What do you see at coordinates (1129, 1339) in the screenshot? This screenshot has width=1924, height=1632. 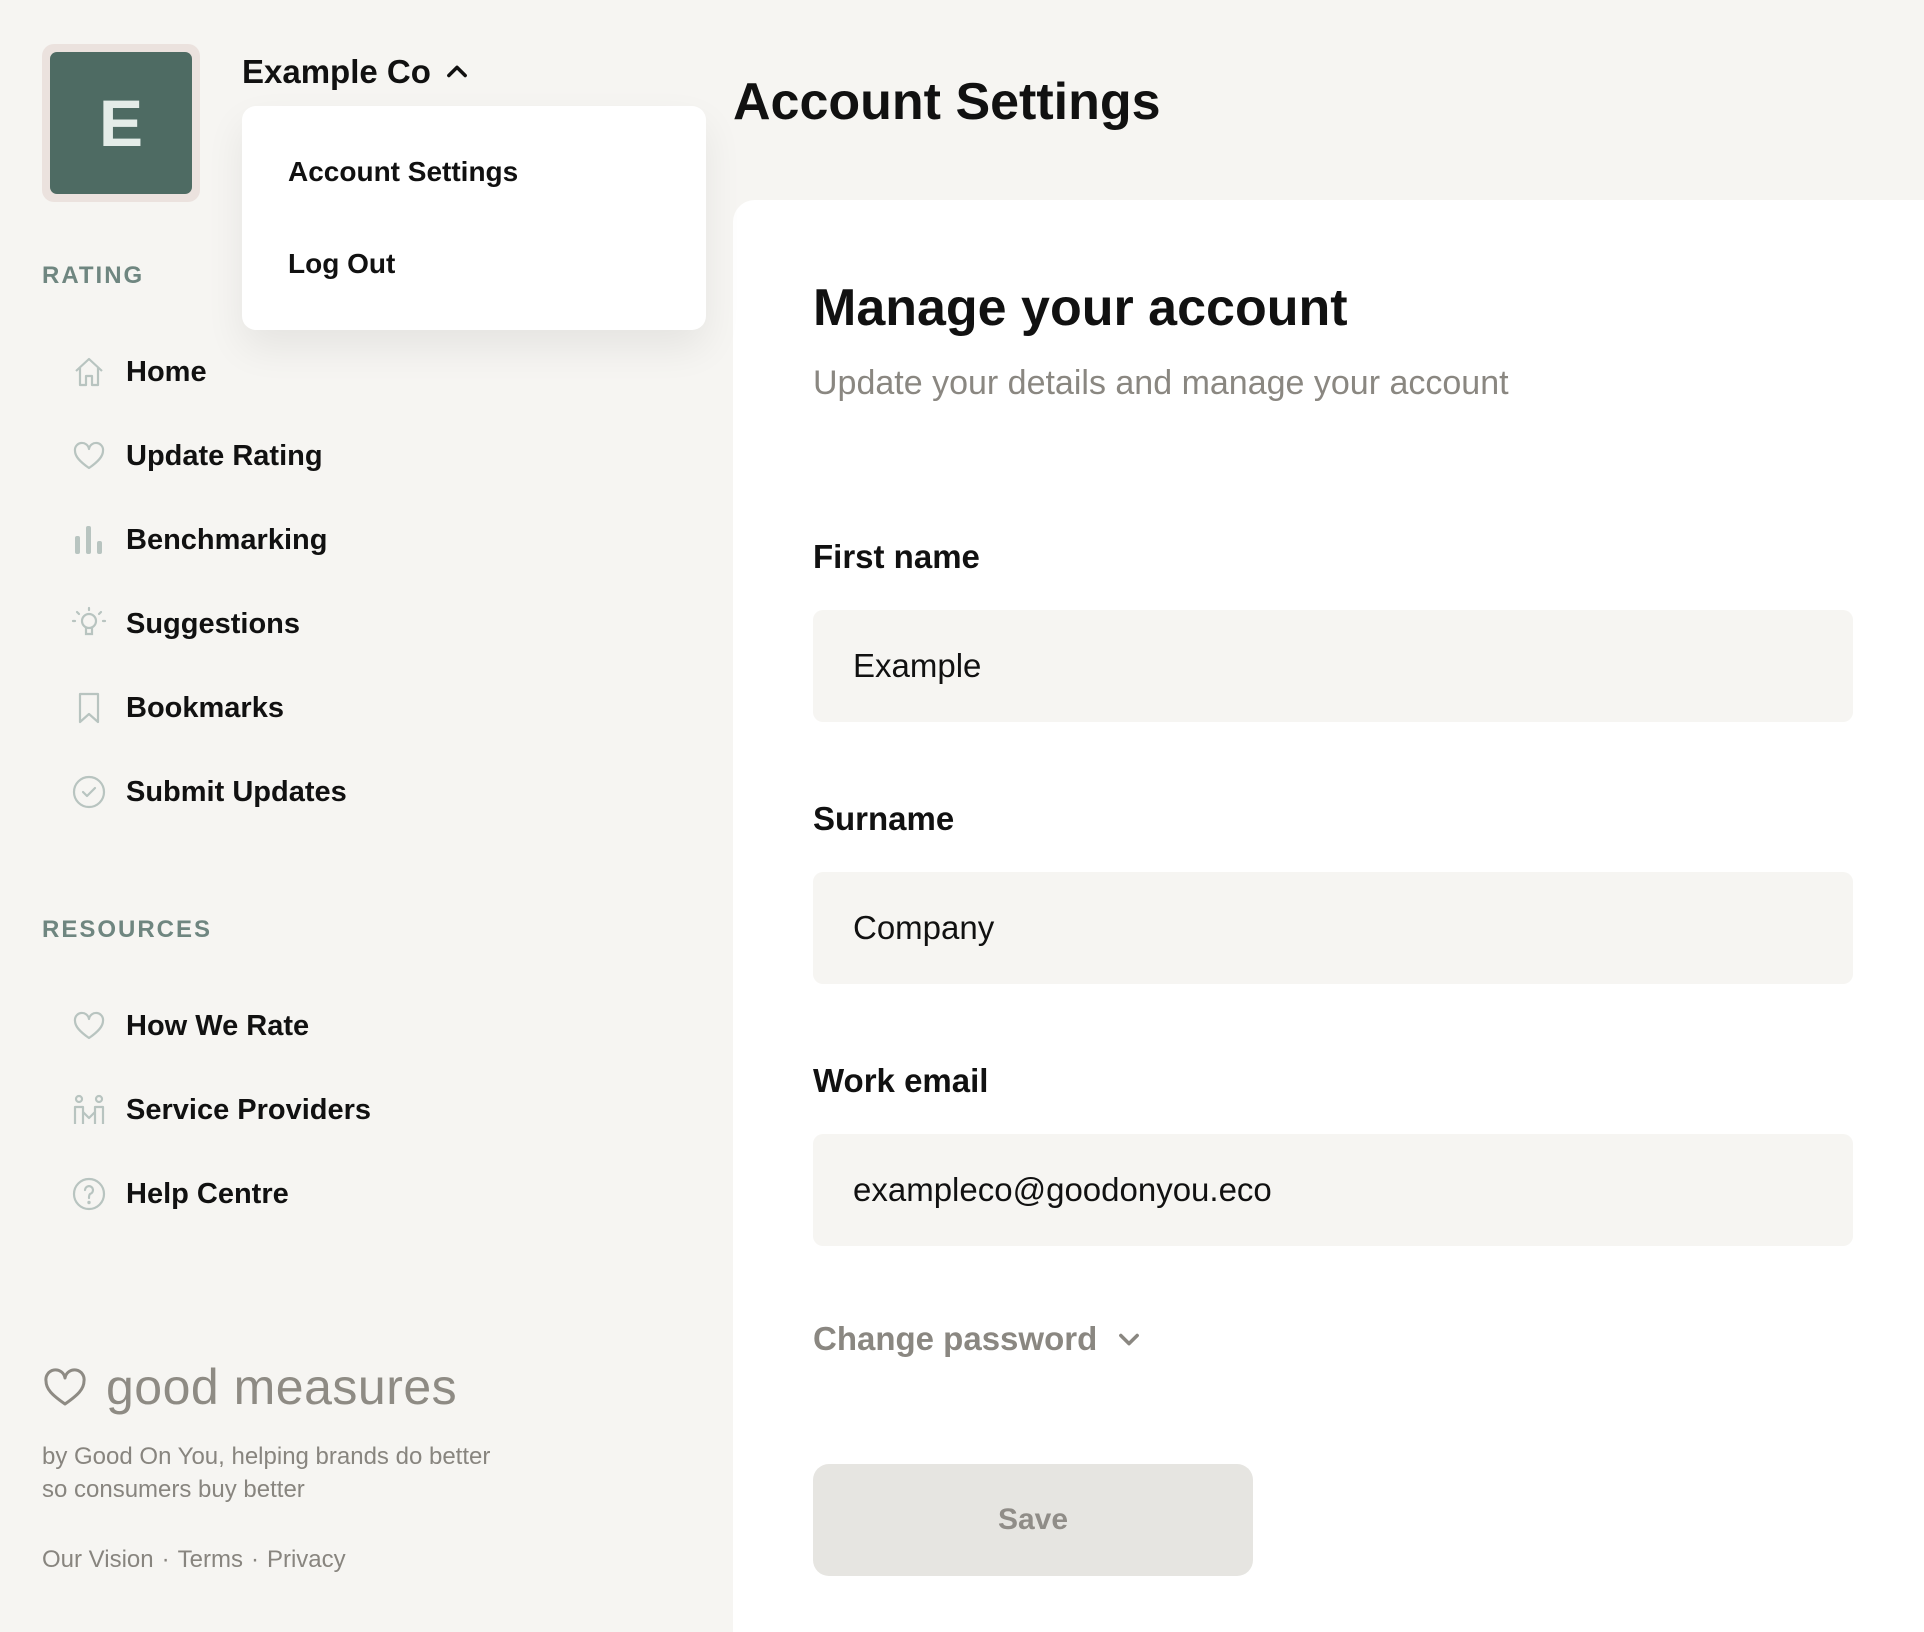 I see `chevron-down-icon` at bounding box center [1129, 1339].